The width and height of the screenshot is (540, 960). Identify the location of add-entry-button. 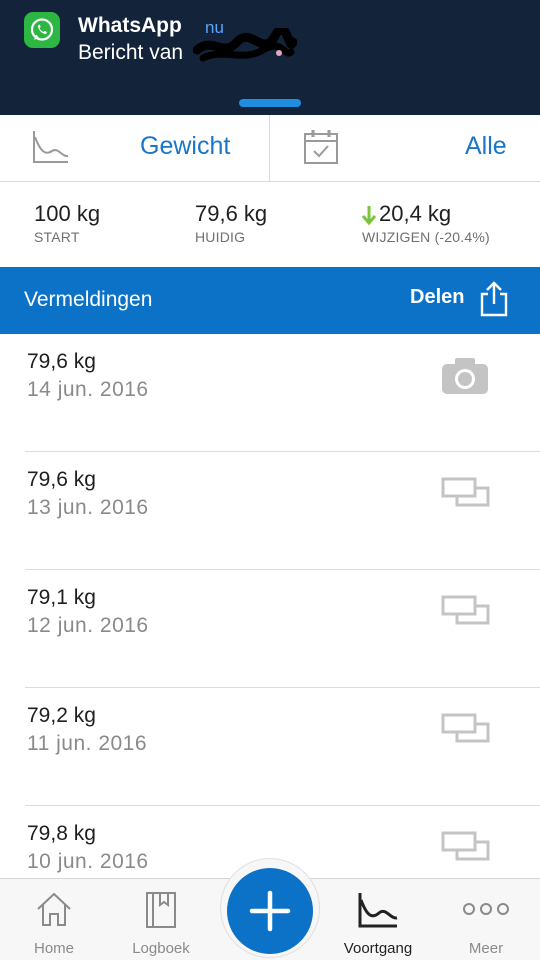
(270, 911).